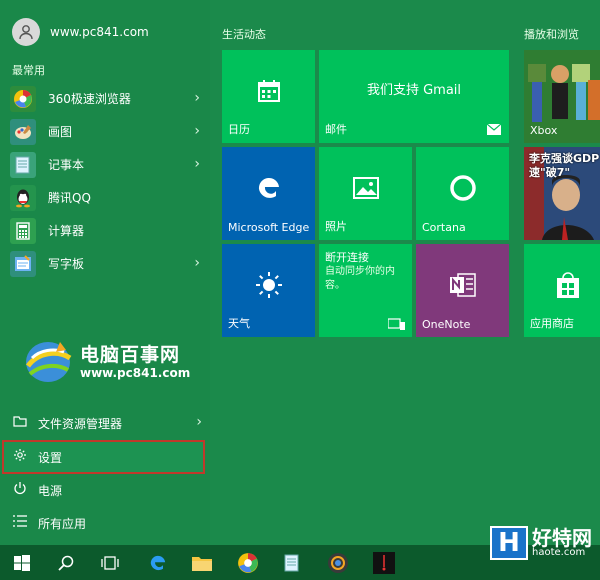 This screenshot has width=600, height=580. Describe the element at coordinates (105, 164) in the screenshot. I see `app-notepad: 记事本 ›` at that location.